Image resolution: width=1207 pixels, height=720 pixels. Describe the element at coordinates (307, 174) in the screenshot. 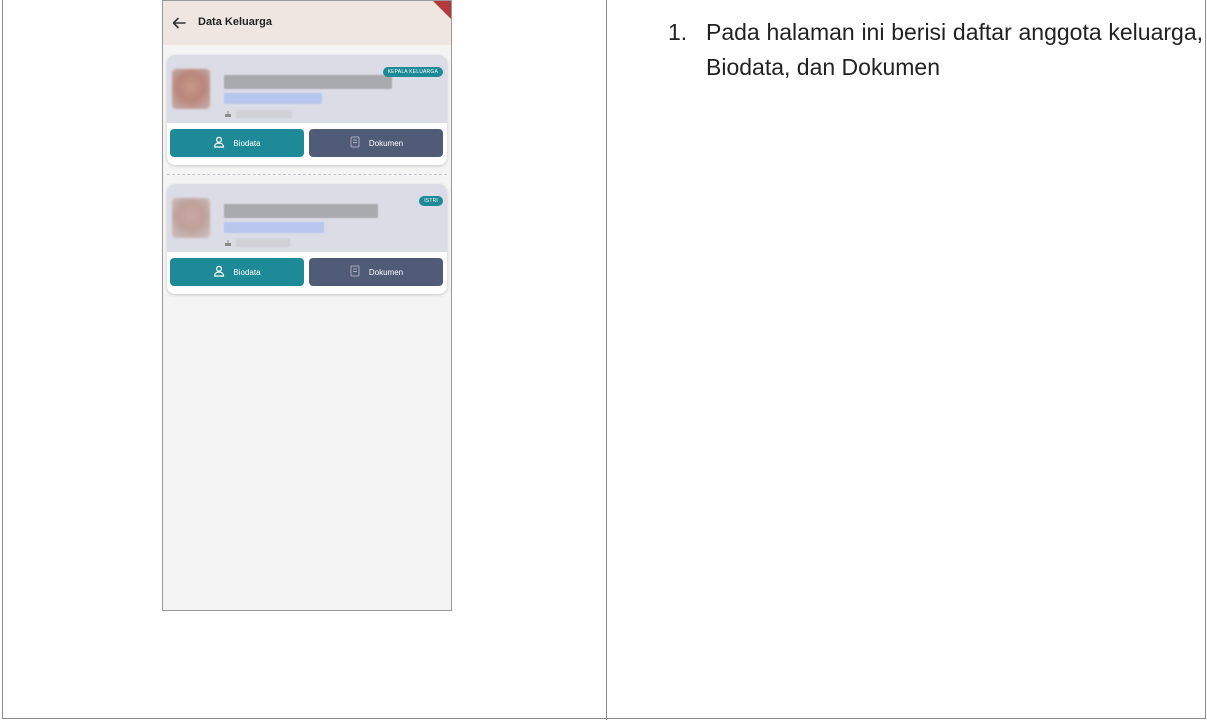

I see `card-separator` at that location.